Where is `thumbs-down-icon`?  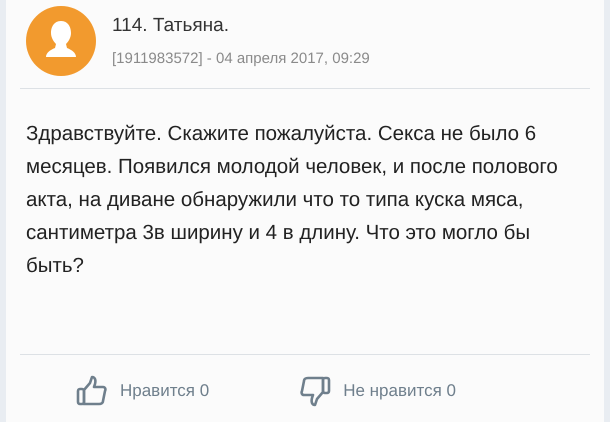 thumbs-down-icon is located at coordinates (315, 391).